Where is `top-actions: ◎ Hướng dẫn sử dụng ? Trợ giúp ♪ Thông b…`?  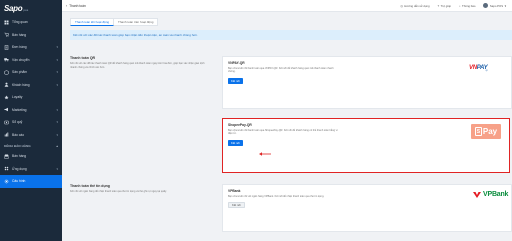
top-actions: ◎ Hướng dẫn sử dụng ? Trợ giúp ♪ Thông b… is located at coordinates (456, 5).